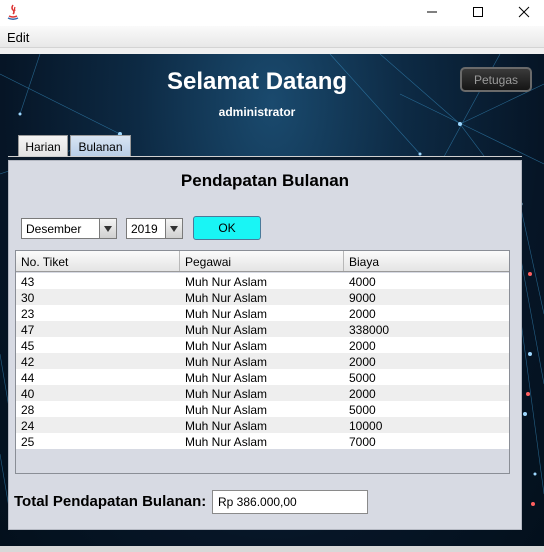 This screenshot has width=544, height=552. What do you see at coordinates (257, 81) in the screenshot?
I see `welcome-title: Selamat Datang` at bounding box center [257, 81].